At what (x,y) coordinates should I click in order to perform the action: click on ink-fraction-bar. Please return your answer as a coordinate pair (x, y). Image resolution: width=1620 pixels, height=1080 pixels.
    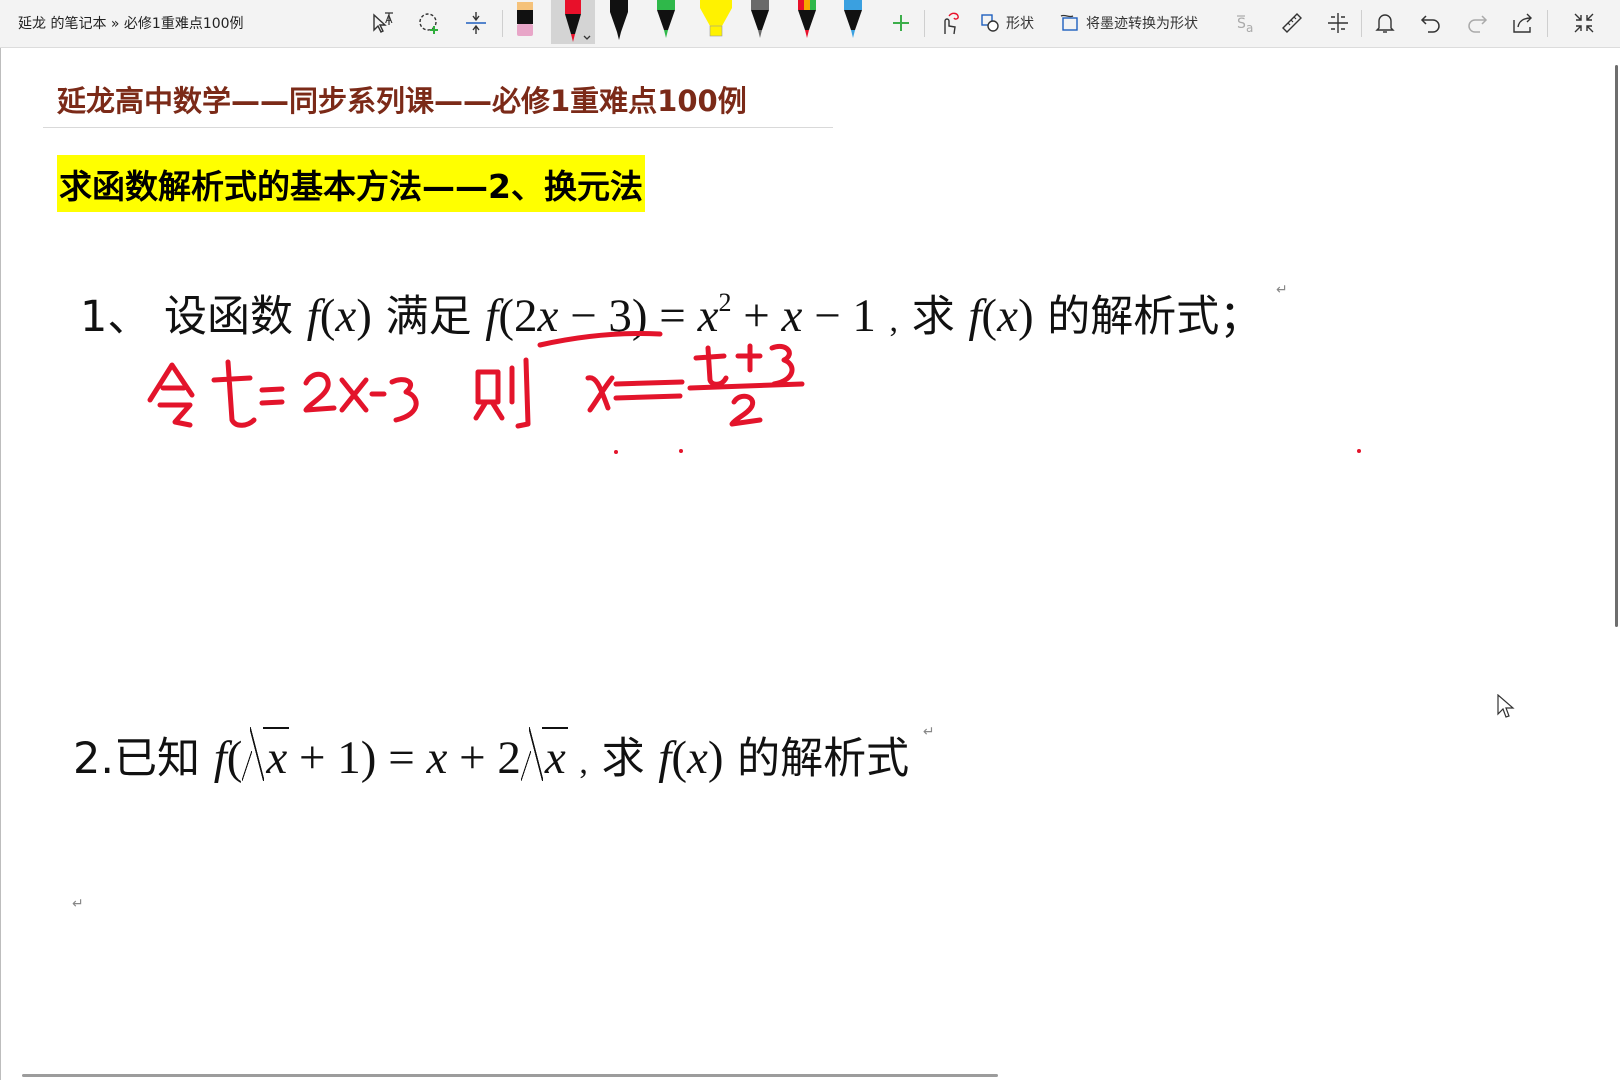
    Looking at the image, I should click on (746, 386).